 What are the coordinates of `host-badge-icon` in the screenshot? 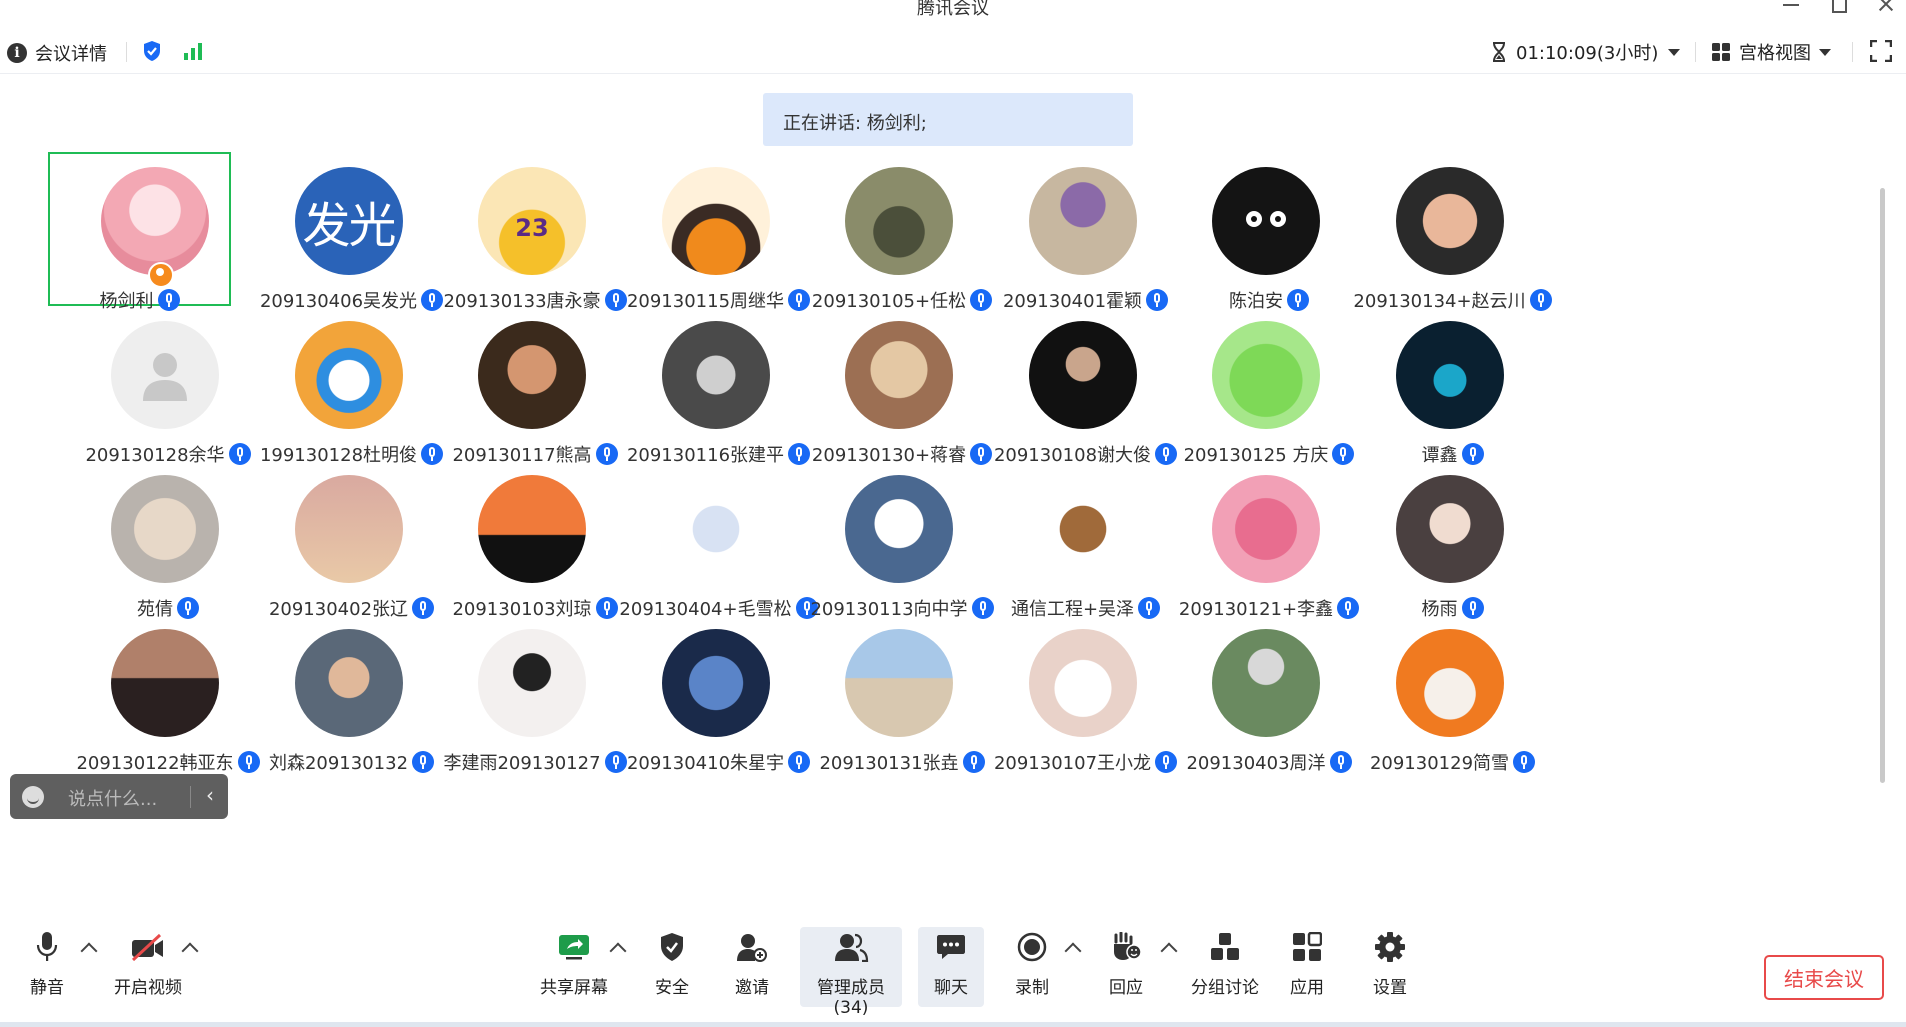 It's located at (161, 275).